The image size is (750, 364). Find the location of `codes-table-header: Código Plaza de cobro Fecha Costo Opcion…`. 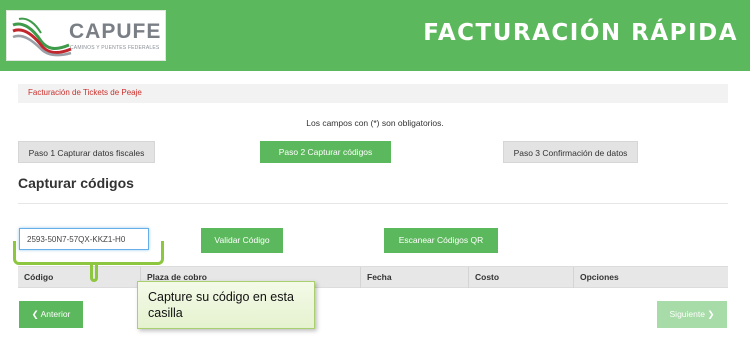

codes-table-header: Código Plaza de cobro Fecha Costo Opcion… is located at coordinates (373, 277).